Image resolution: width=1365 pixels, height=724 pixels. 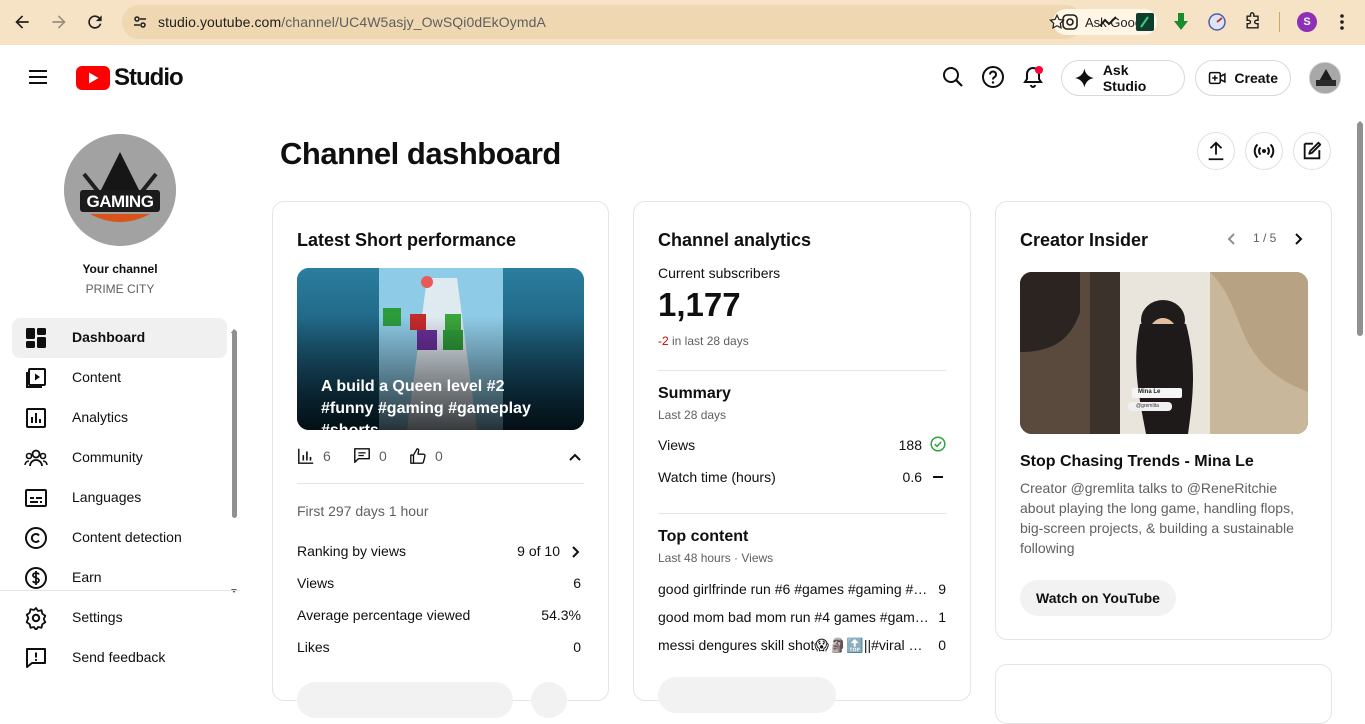 I want to click on go-to-analytics-button, so click(x=405, y=700).